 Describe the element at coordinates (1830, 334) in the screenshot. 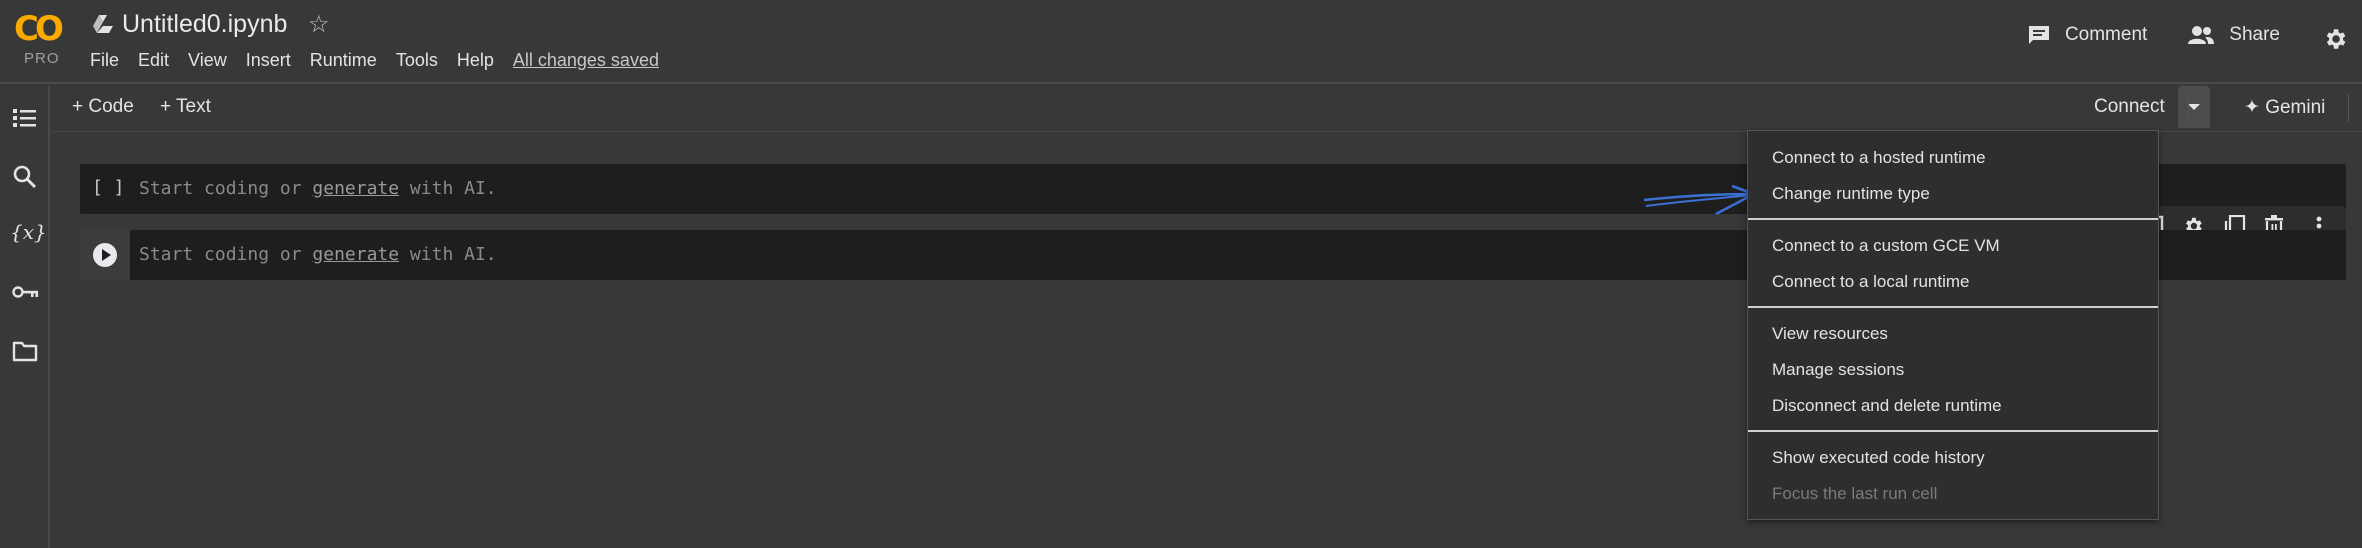

I see `menu-item-view-resources: View resources` at that location.